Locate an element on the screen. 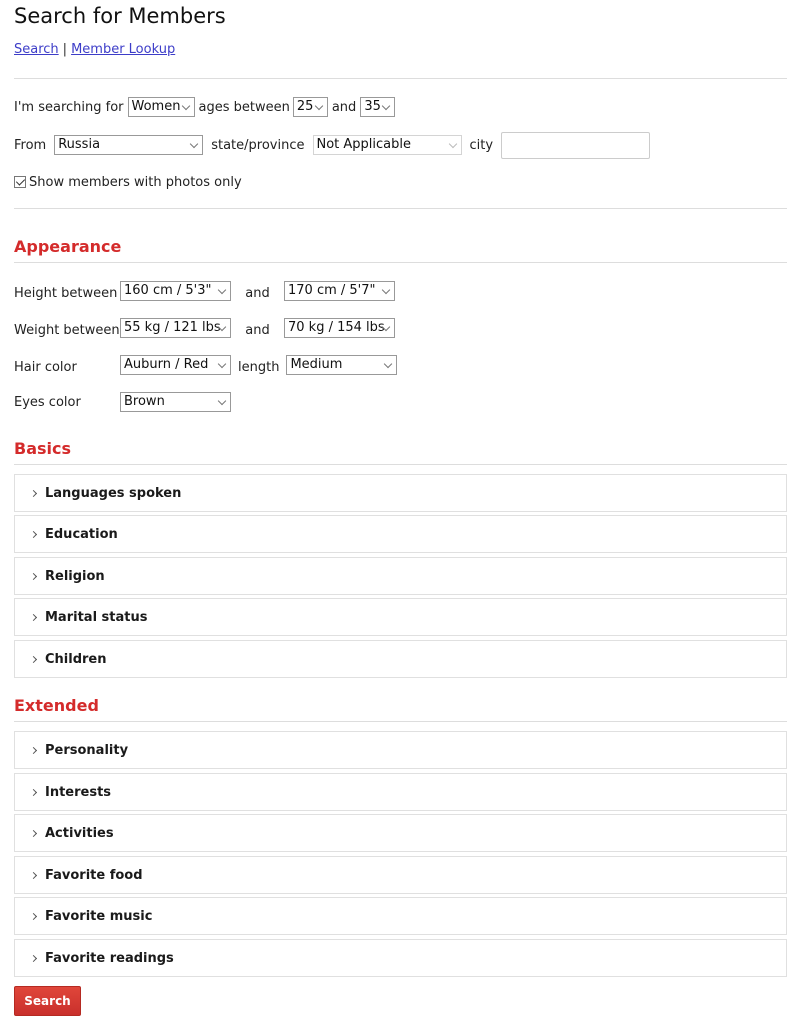  page-title: Search for Members is located at coordinates (120, 16).